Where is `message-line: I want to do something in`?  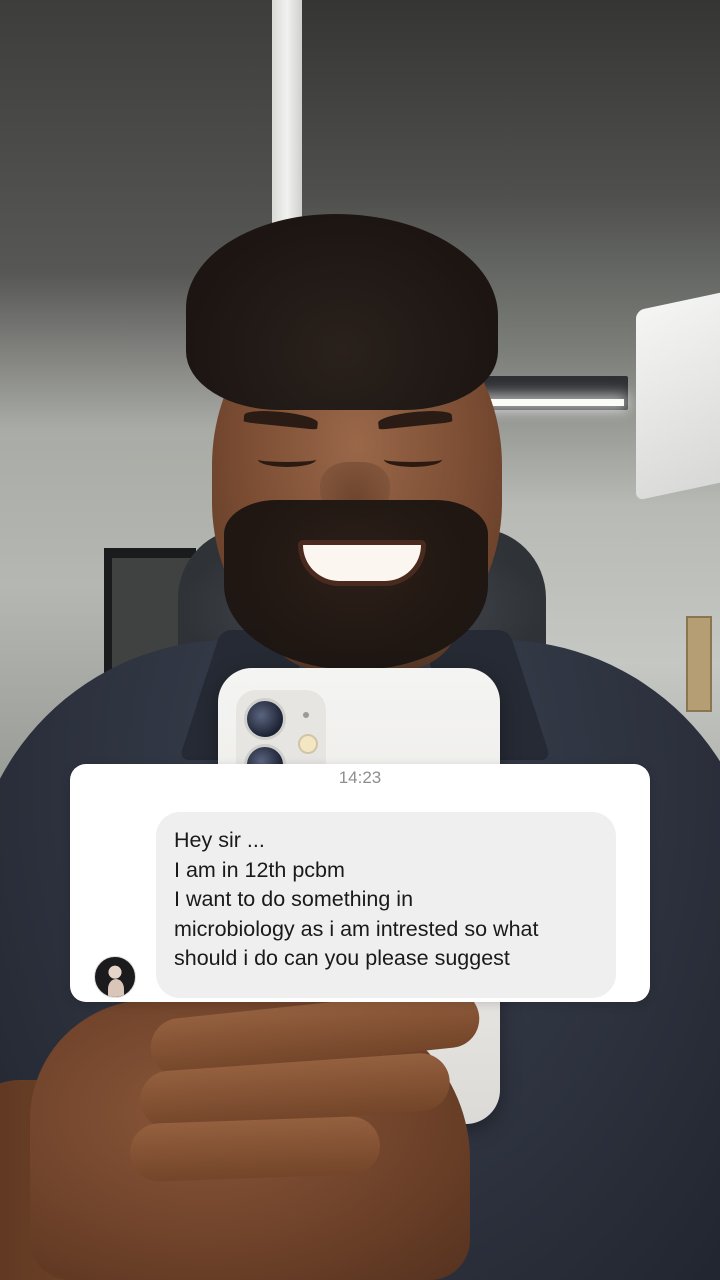
message-line: I want to do something in is located at coordinates (294, 899).